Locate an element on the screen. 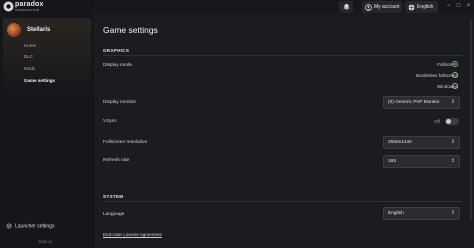  minimize-icon: − is located at coordinates (448, 6).